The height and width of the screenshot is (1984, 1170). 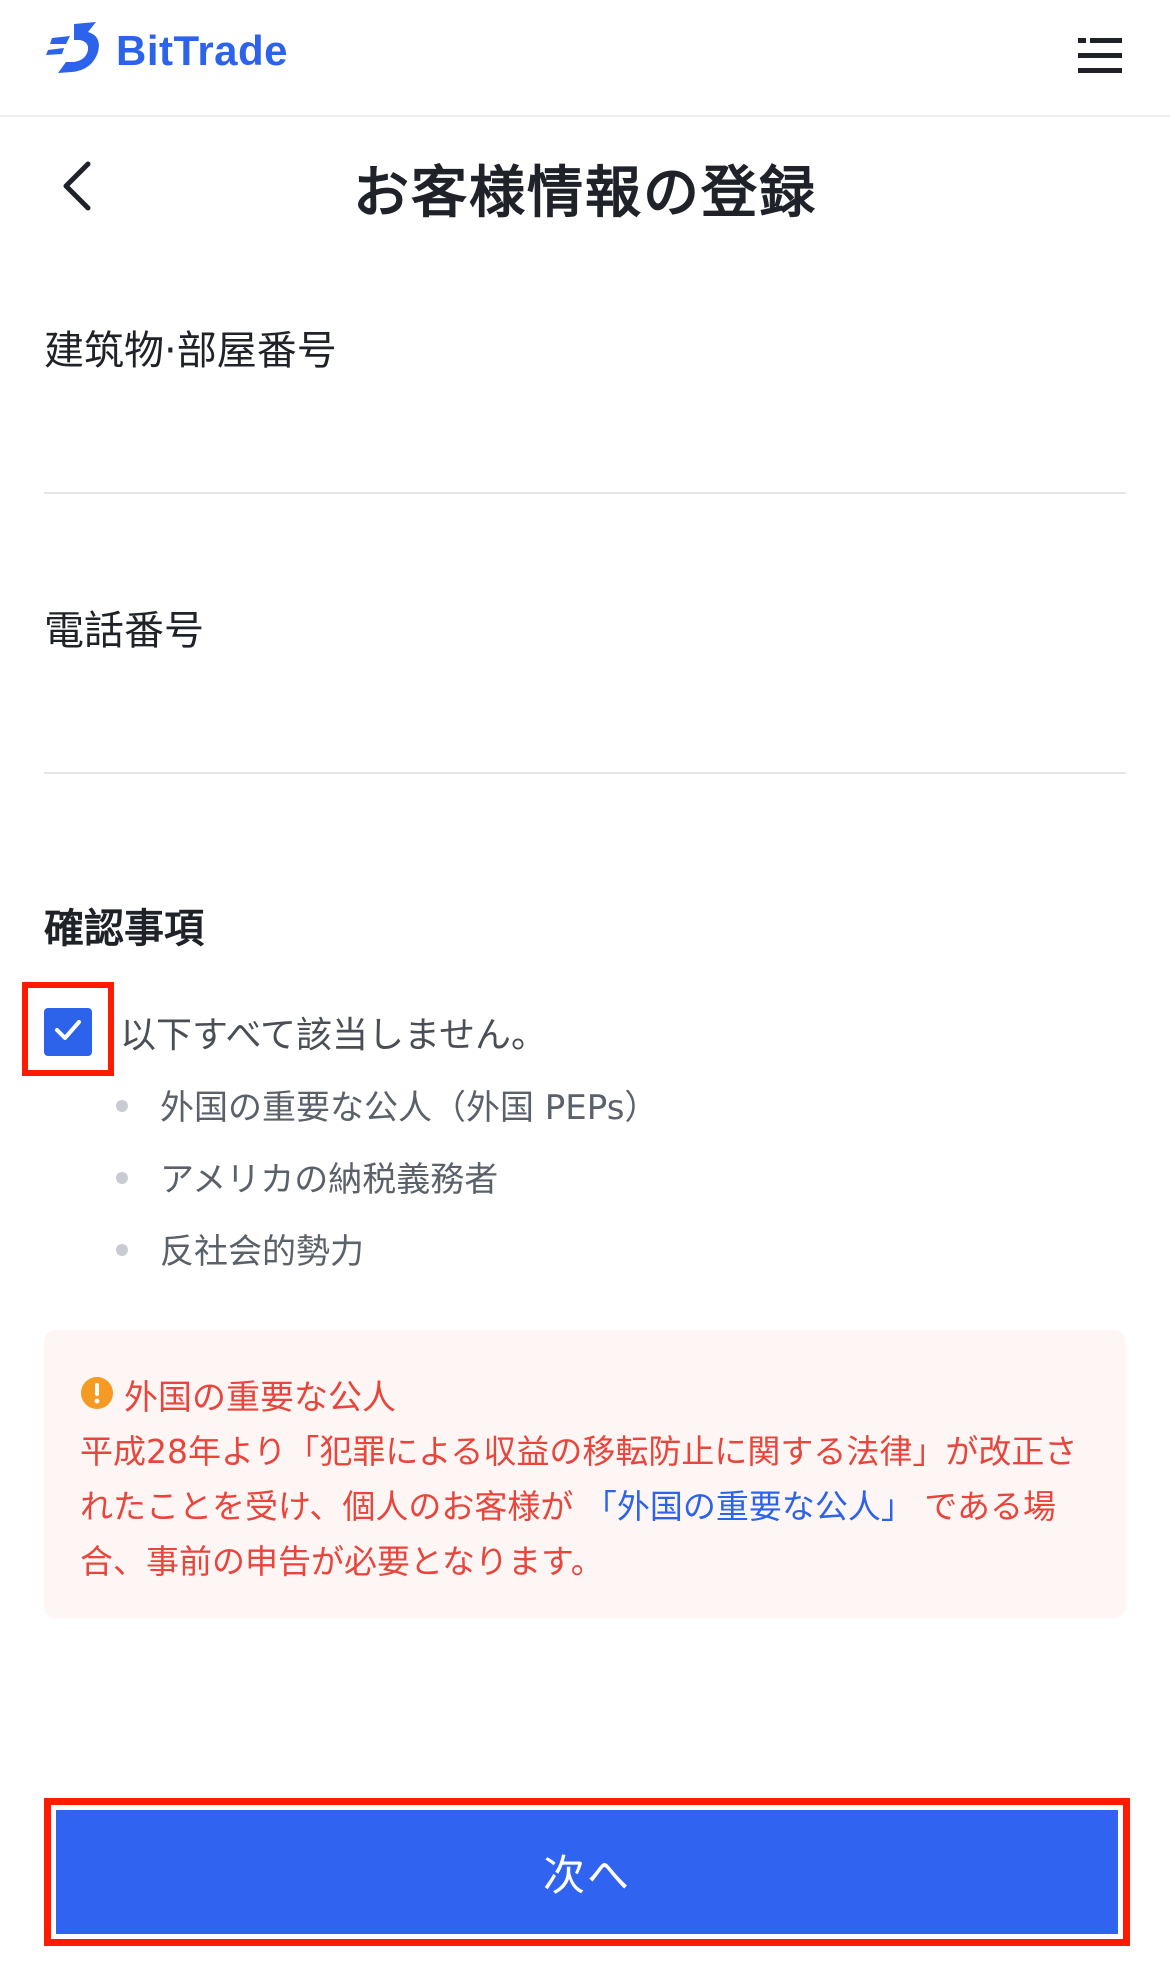 I want to click on building-label: 建筑物·部屋番号, so click(x=190, y=351).